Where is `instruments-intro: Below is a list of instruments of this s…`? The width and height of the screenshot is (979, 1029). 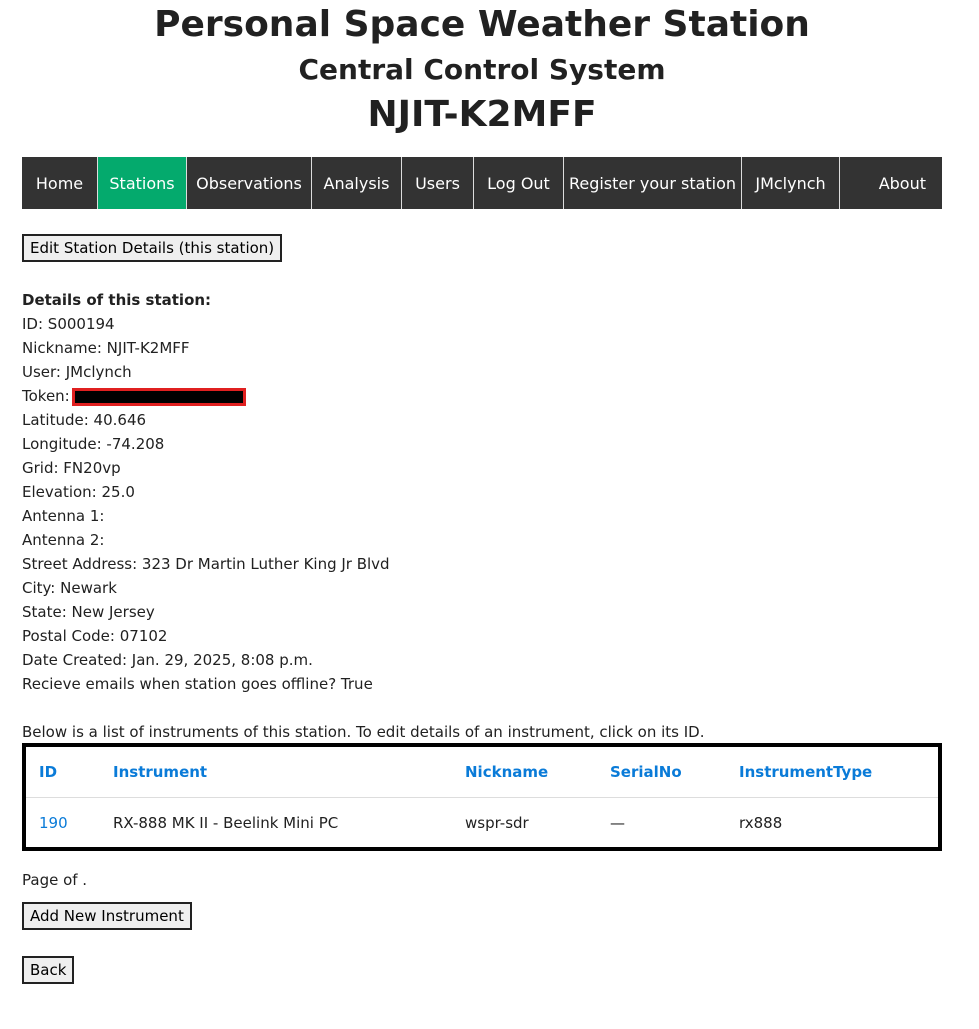
instruments-intro: Below is a list of instruments of this s… is located at coordinates (363, 732).